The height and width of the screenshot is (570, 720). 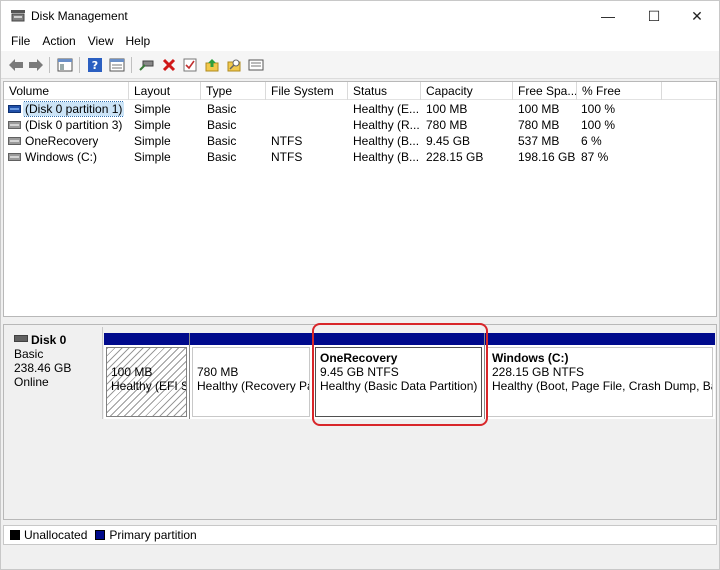 I want to click on legend-label-primary: Primary partition, so click(x=153, y=535).